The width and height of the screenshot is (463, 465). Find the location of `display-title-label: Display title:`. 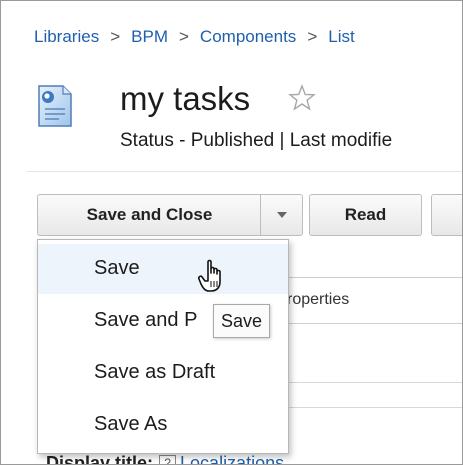

display-title-label: Display title: is located at coordinates (100, 459).